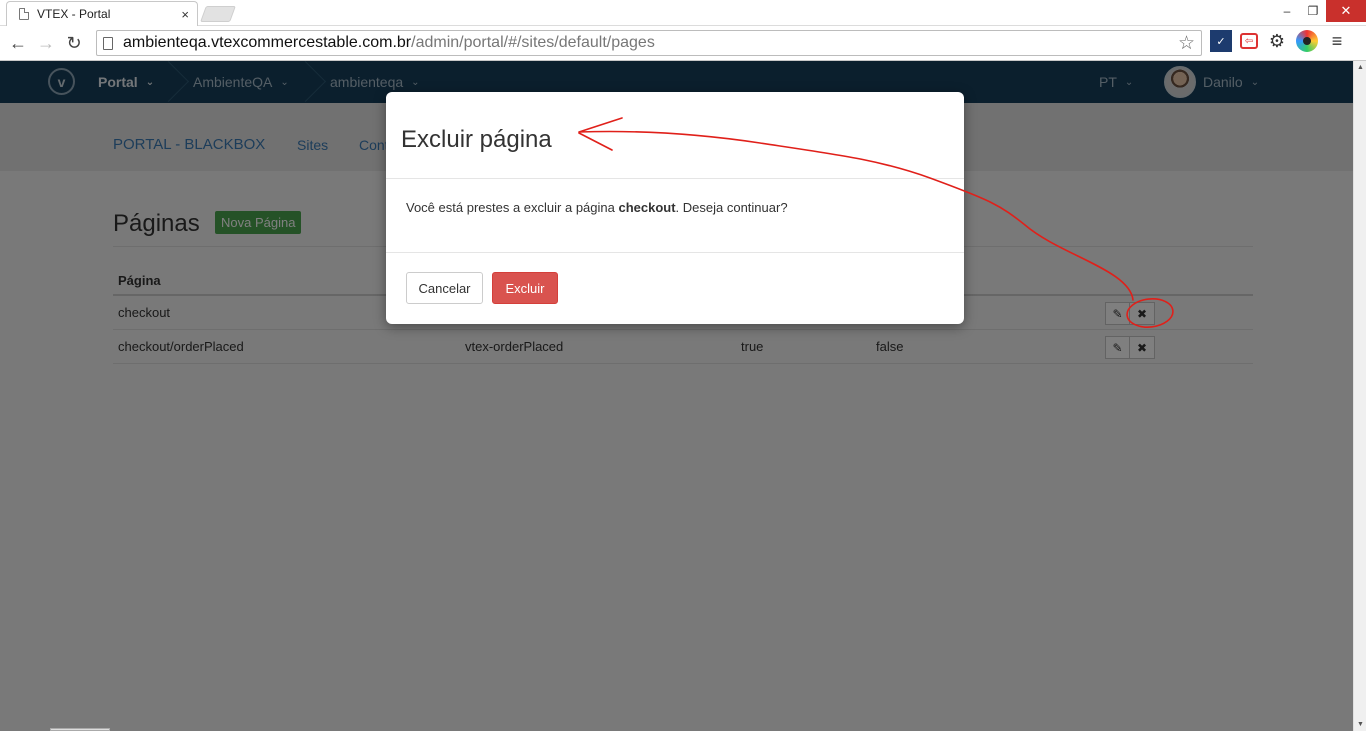 The width and height of the screenshot is (1366, 731). What do you see at coordinates (185, 14) in the screenshot?
I see `tab-close-icon: ×` at bounding box center [185, 14].